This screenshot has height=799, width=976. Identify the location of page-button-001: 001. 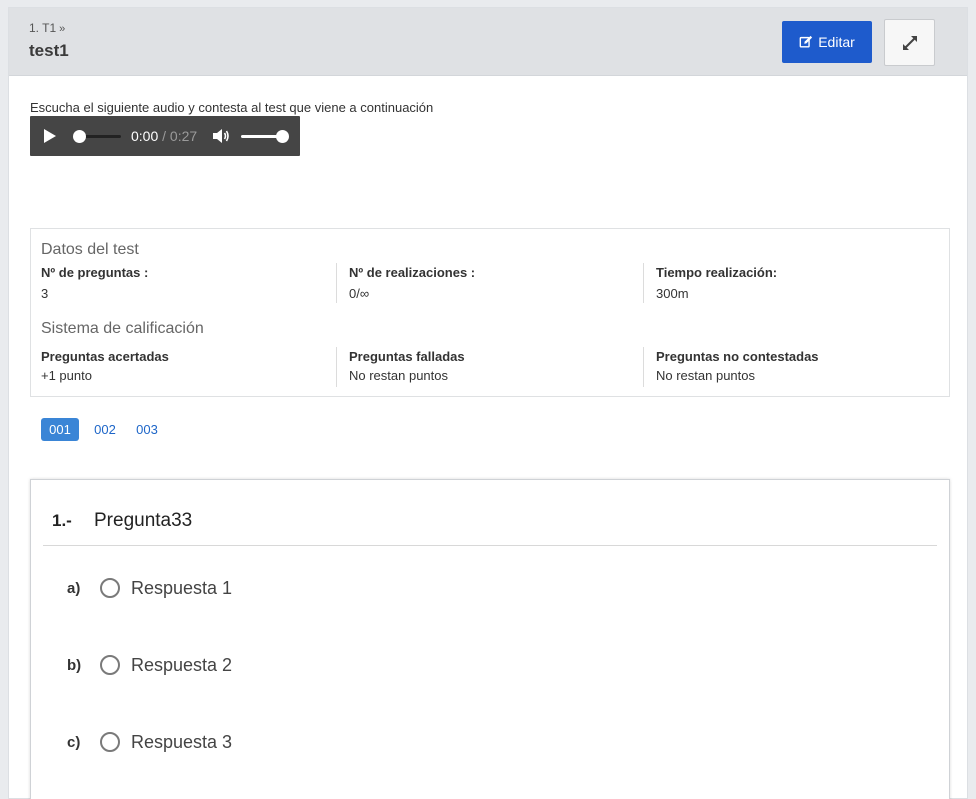
(60, 429).